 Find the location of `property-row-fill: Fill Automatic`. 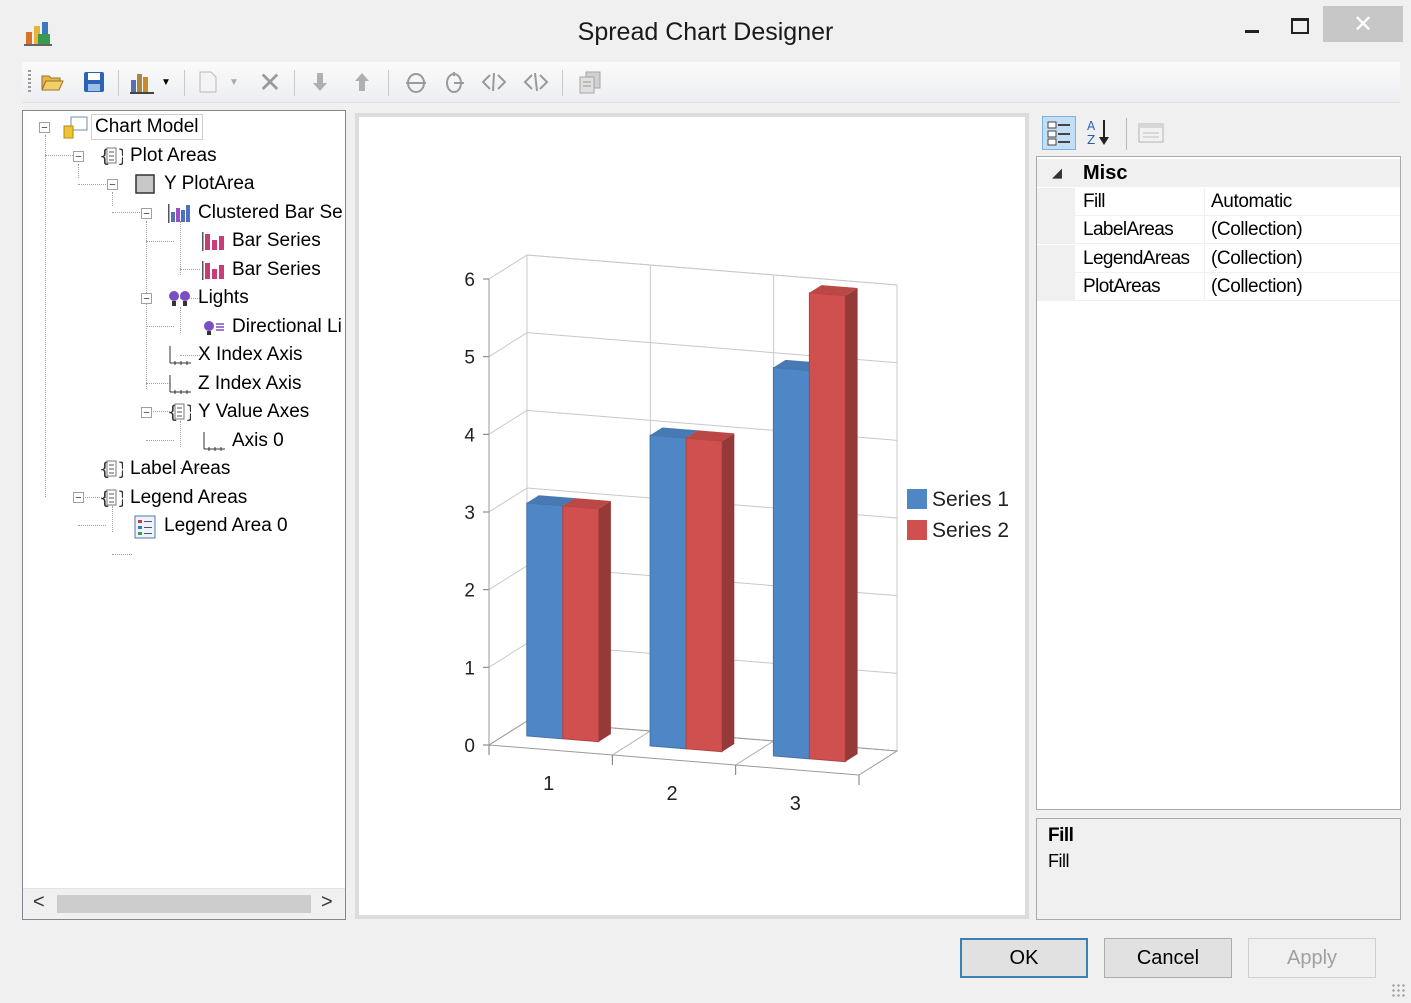

property-row-fill: Fill Automatic is located at coordinates (1218, 202).